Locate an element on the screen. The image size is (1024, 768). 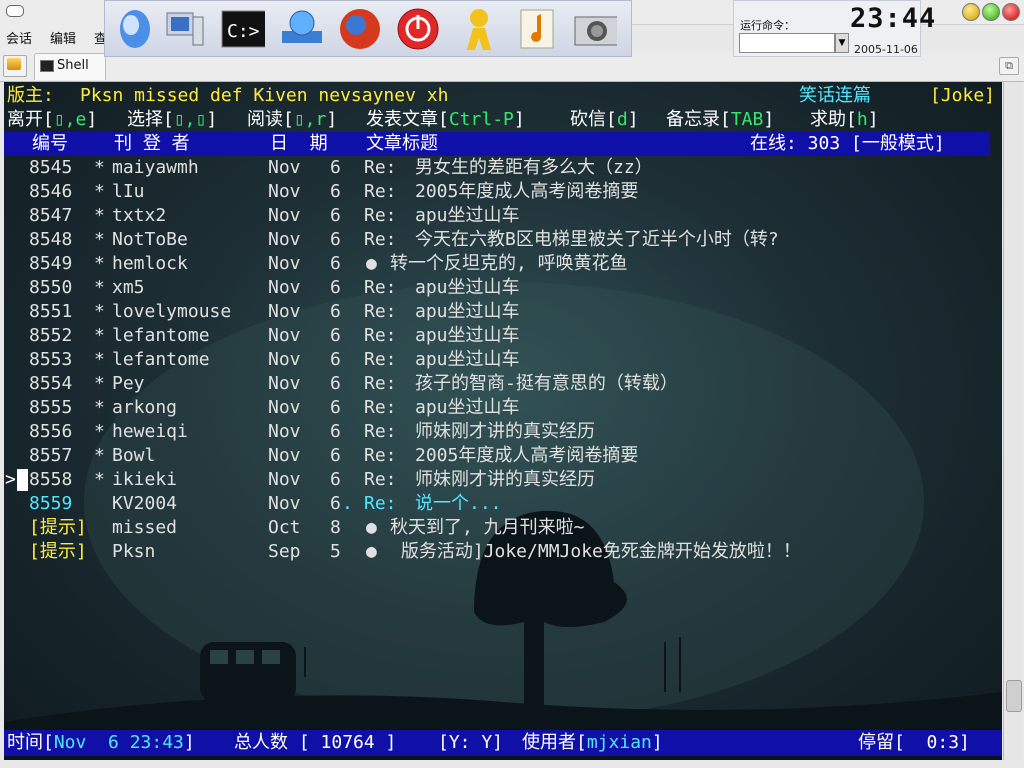
notice-month: Oct is located at coordinates (284, 527).